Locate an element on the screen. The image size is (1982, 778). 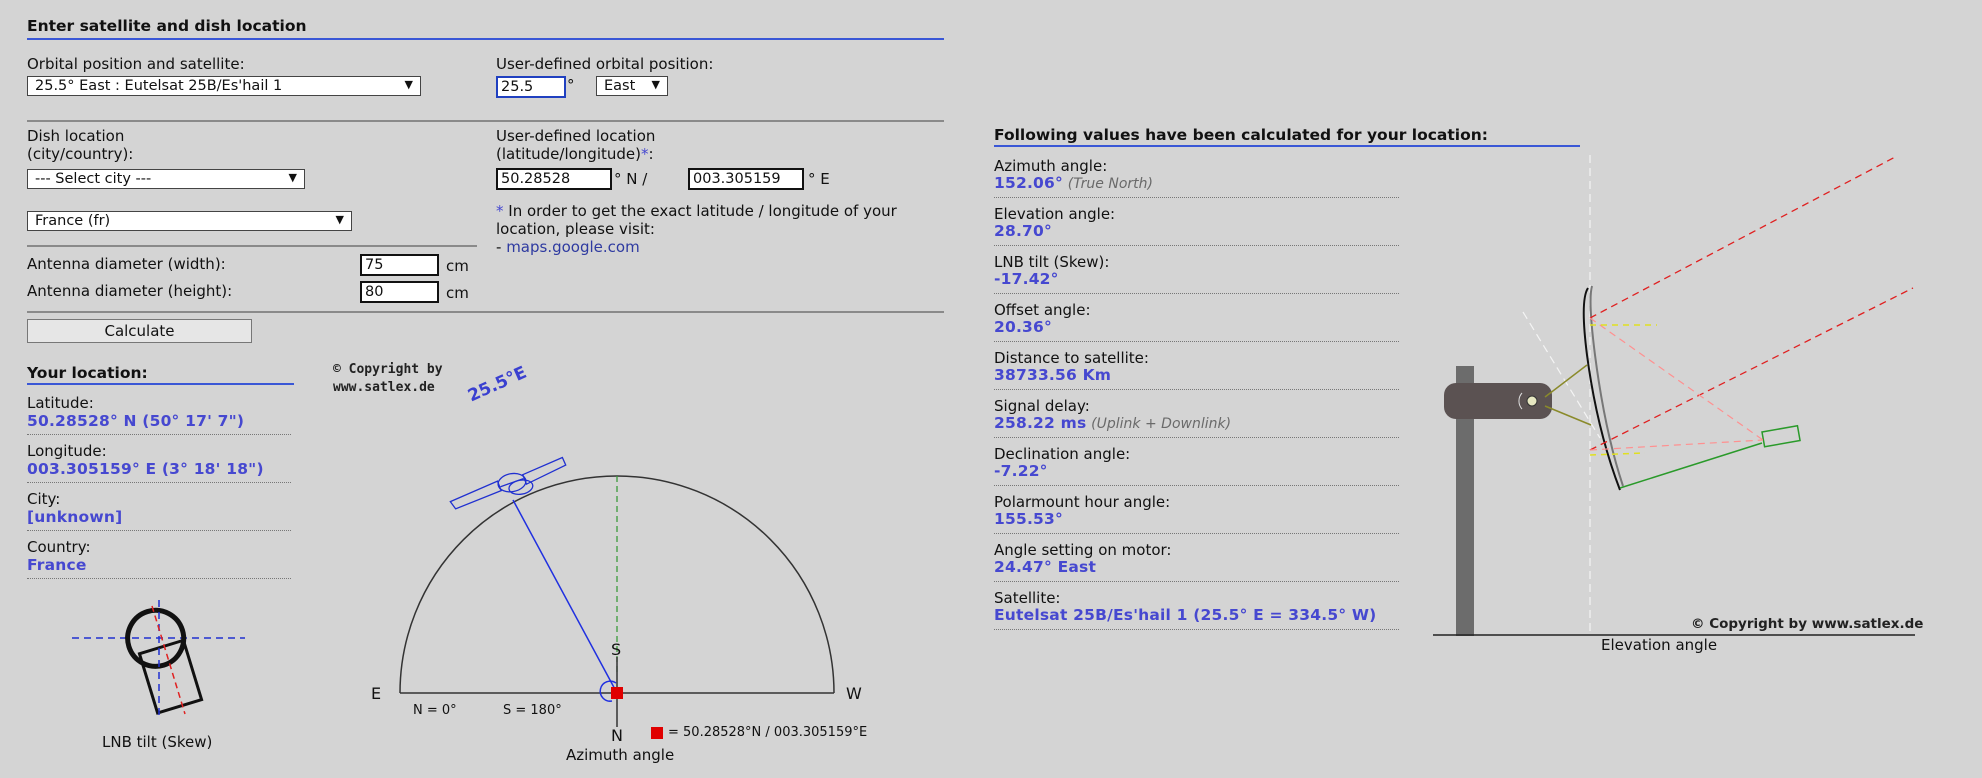
page-title: Enter satellite and dish location is located at coordinates (167, 26).